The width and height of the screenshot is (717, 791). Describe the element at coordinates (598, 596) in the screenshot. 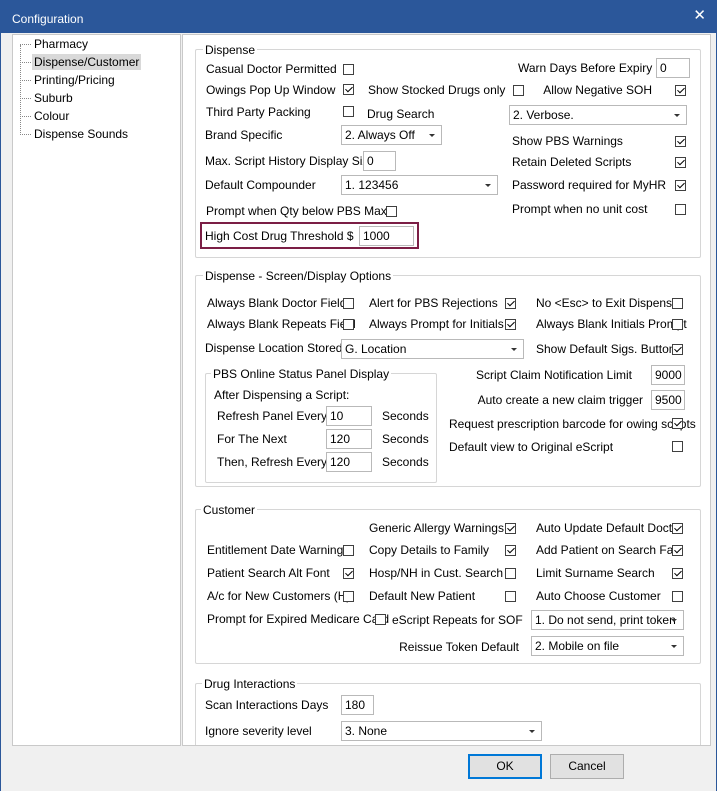

I see `auto-choose-label: Auto Choose Customer` at that location.